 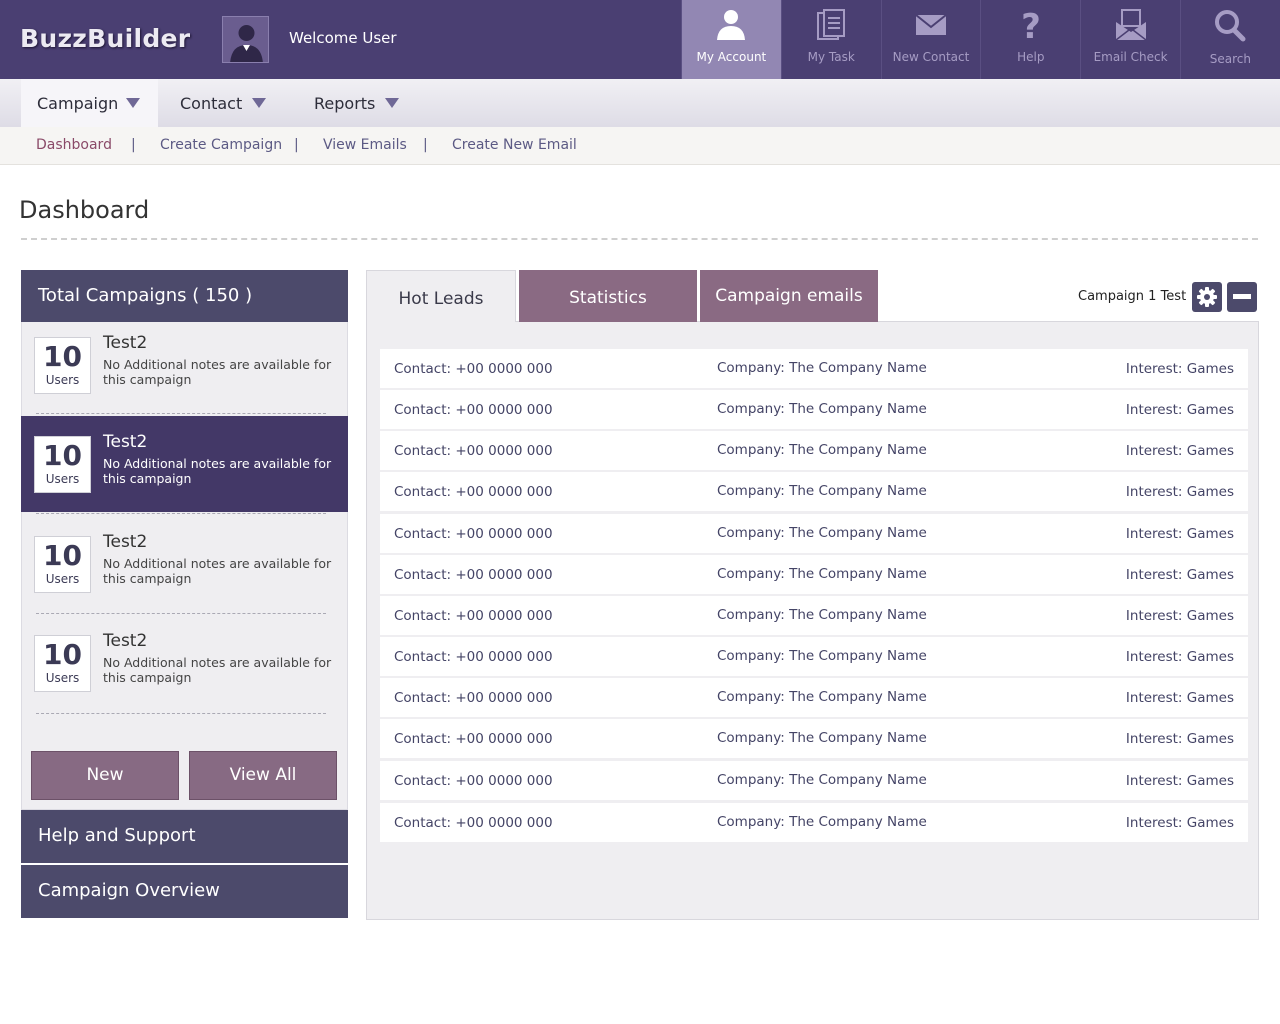 What do you see at coordinates (84, 210) in the screenshot?
I see `page-title: Dashboard` at bounding box center [84, 210].